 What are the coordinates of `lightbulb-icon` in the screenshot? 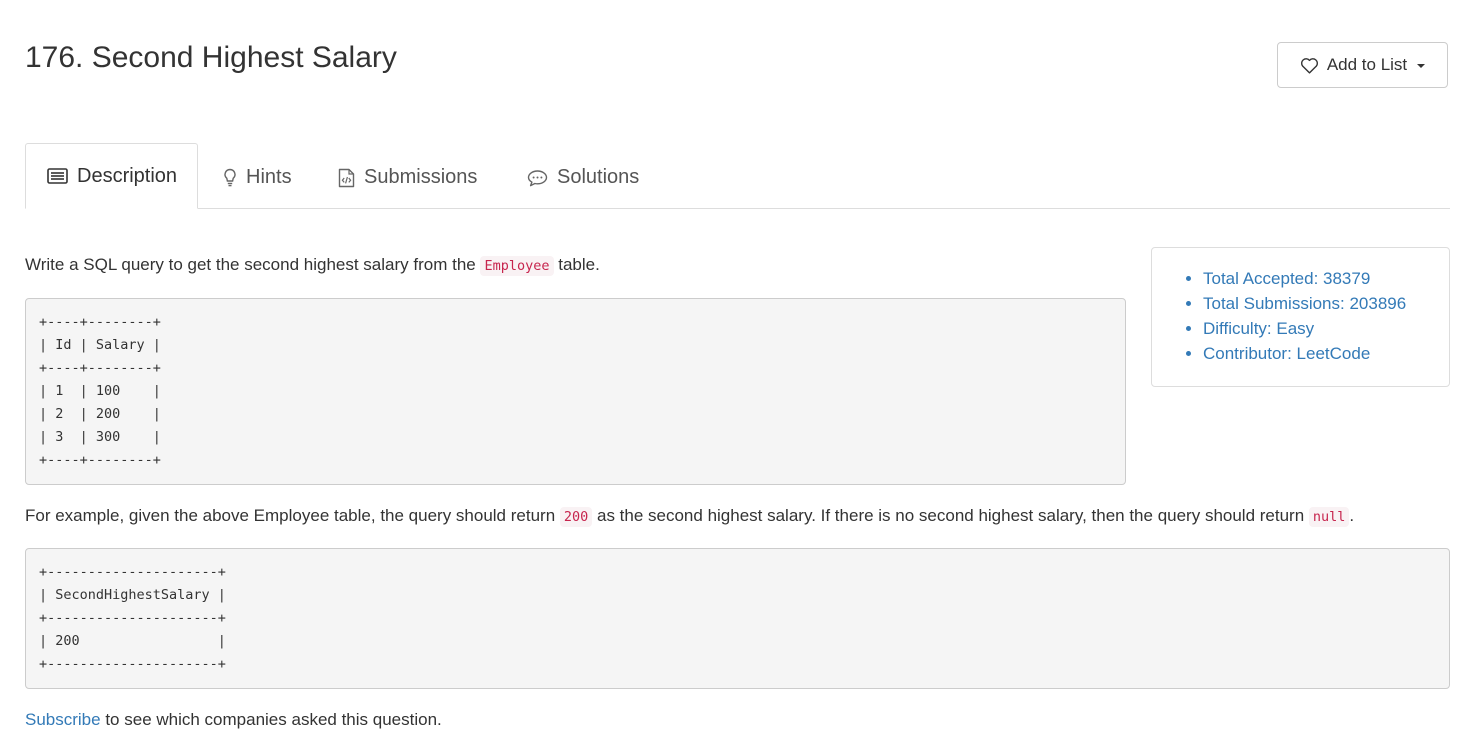 It's located at (230, 177).